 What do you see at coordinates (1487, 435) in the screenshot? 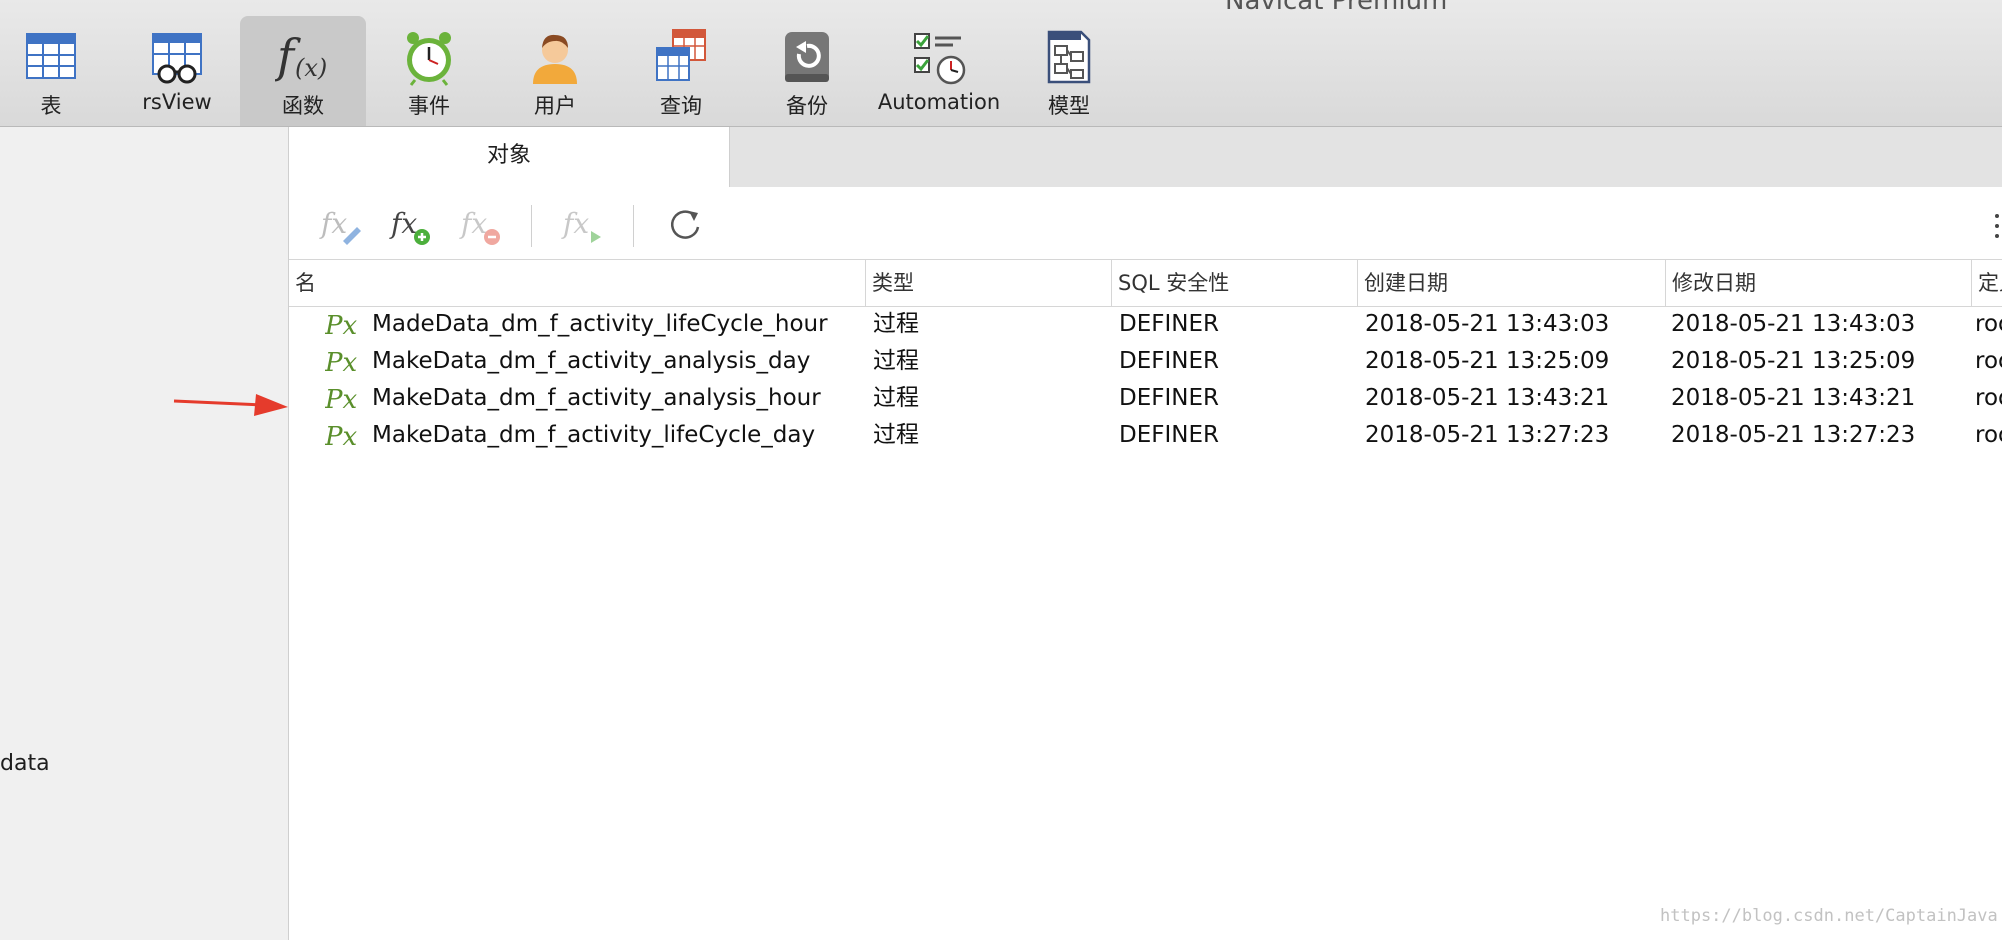
I see `cell-created: 2018-05-21 13:27:23` at bounding box center [1487, 435].